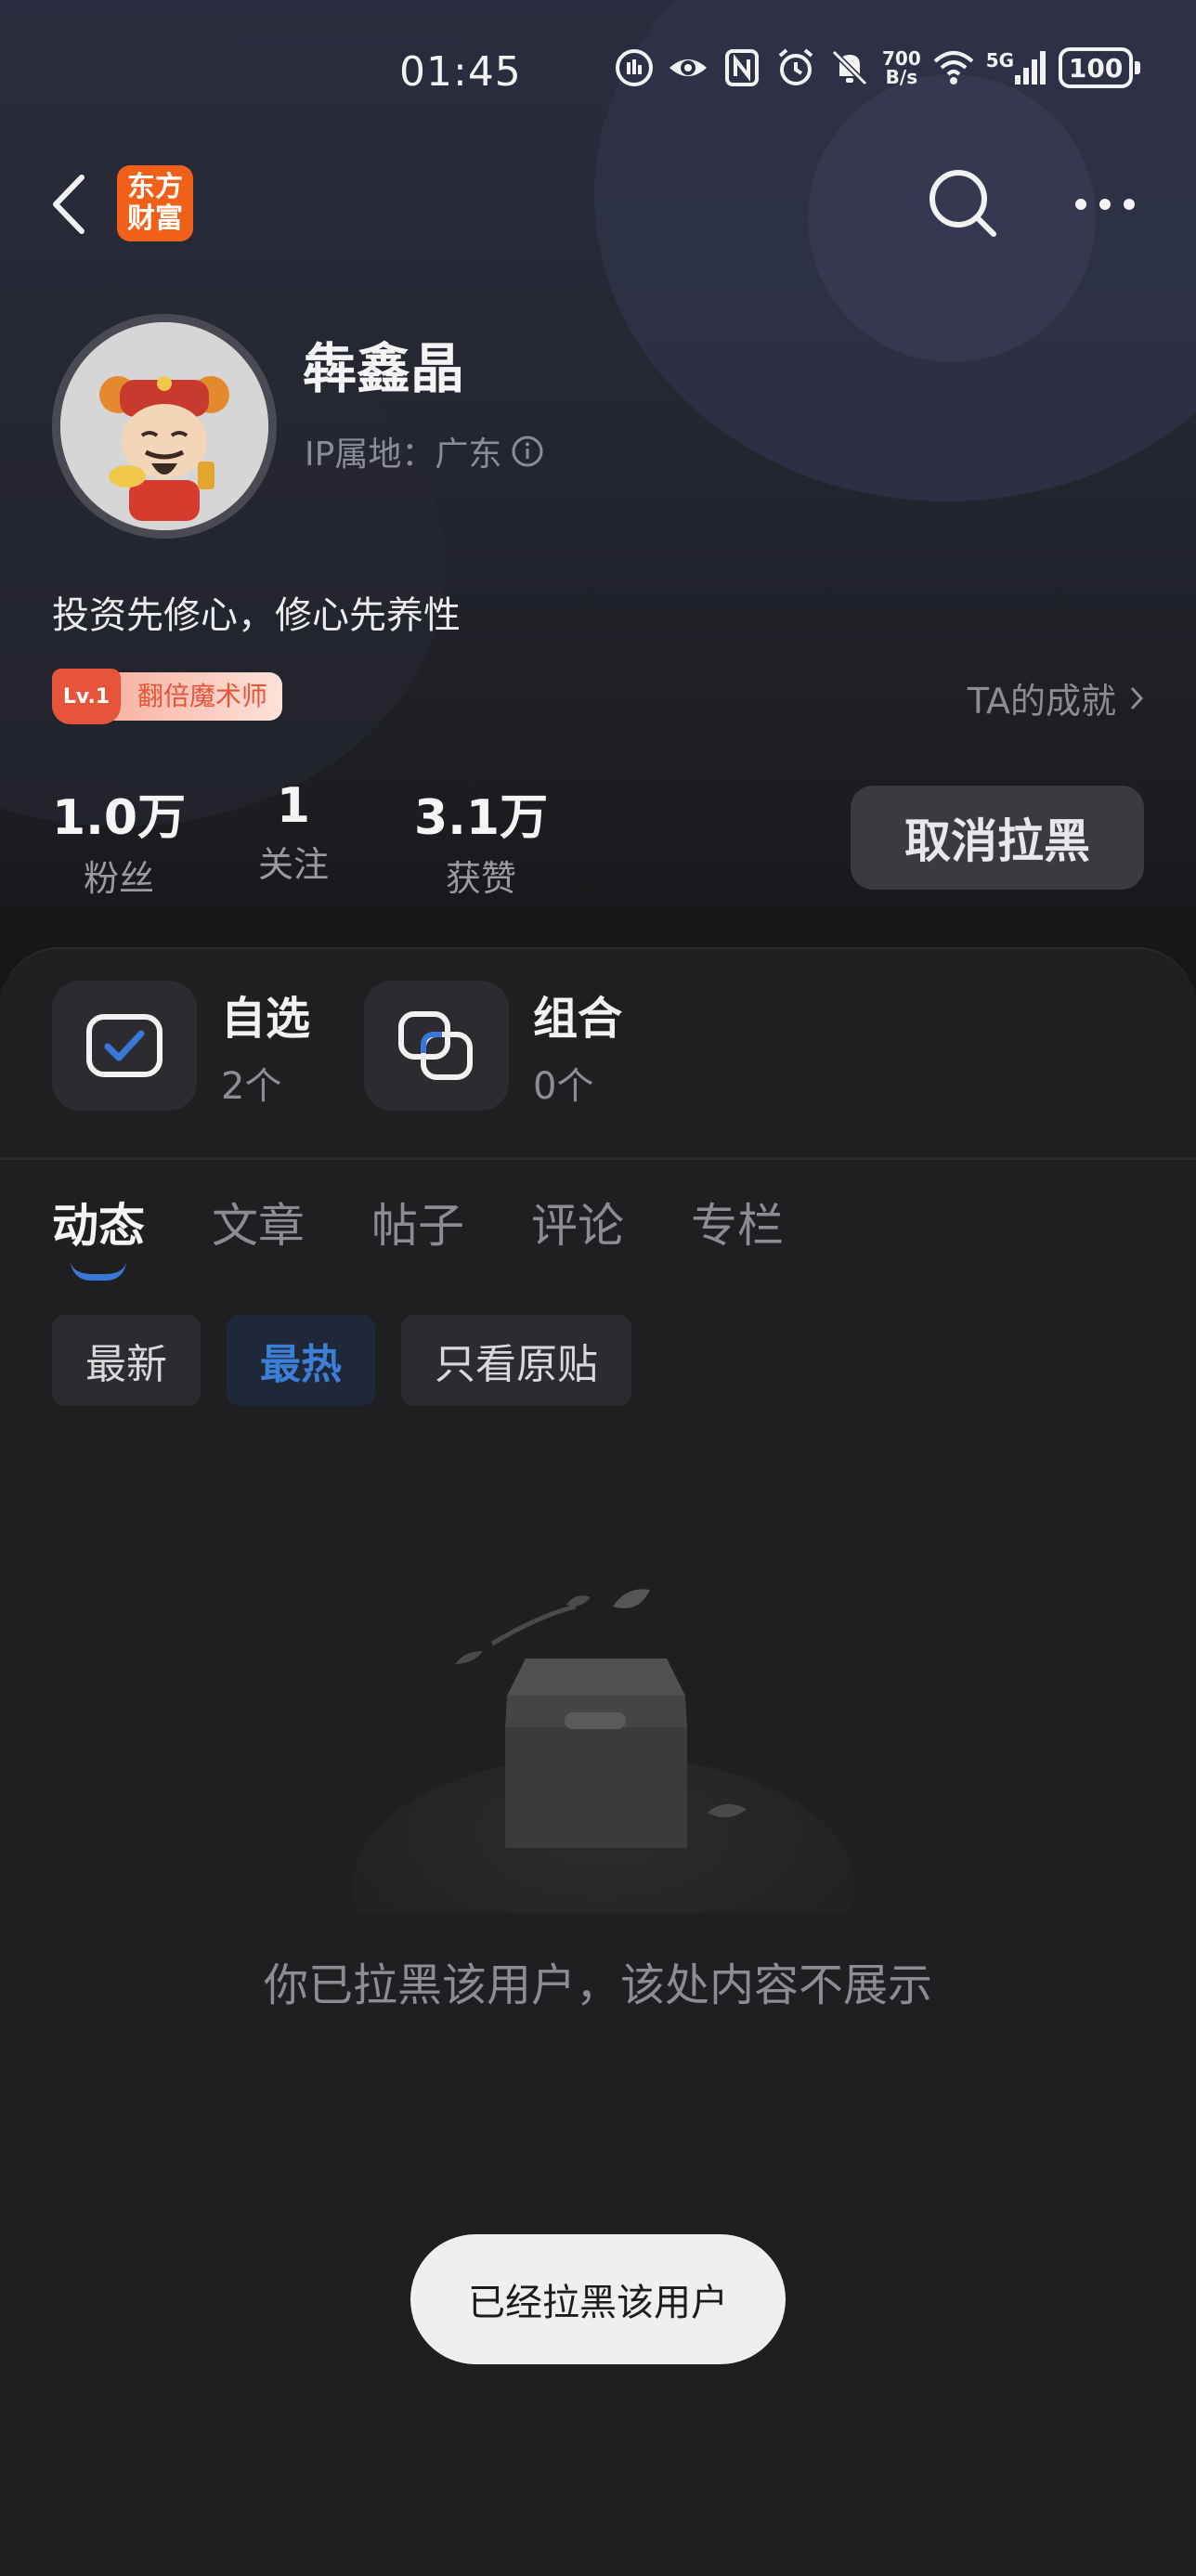 This screenshot has height=2576, width=1196. What do you see at coordinates (962, 202) in the screenshot?
I see `search-icon` at bounding box center [962, 202].